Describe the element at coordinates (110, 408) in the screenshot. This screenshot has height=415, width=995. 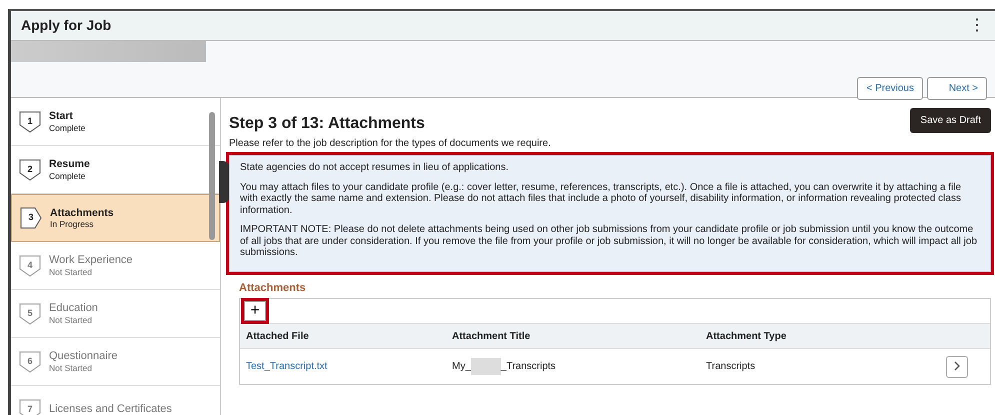
I see `step-label: Licenses and Certificates` at that location.